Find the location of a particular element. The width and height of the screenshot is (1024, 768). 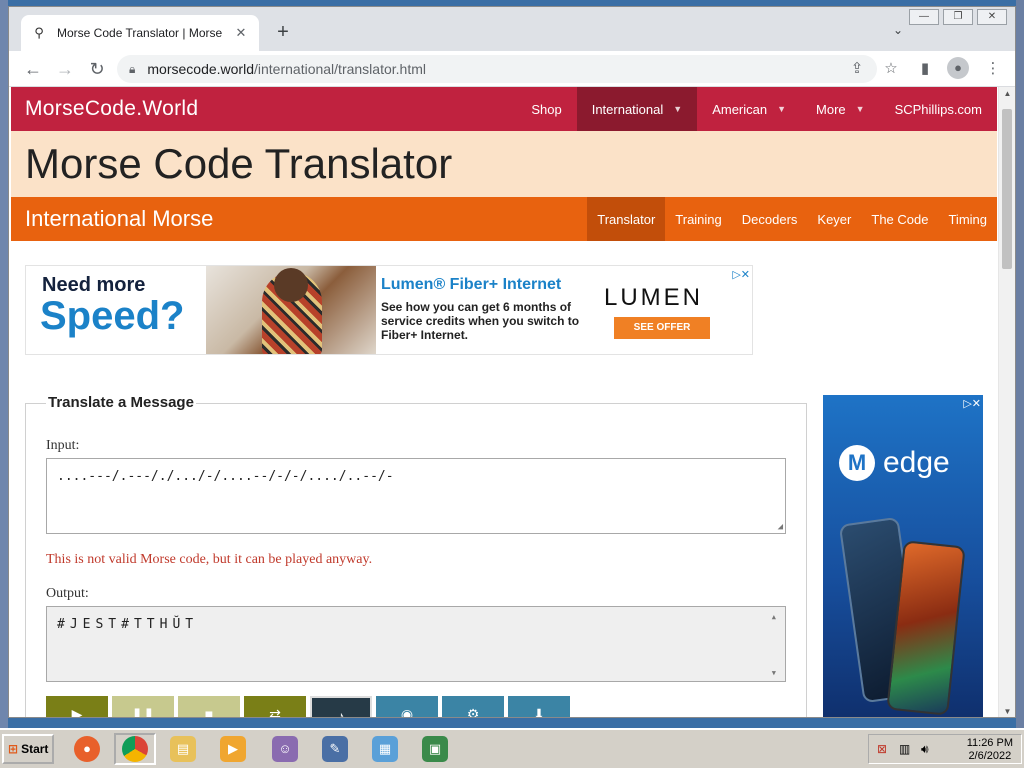

window-controls: — ❐ ✕ is located at coordinates (958, 17).